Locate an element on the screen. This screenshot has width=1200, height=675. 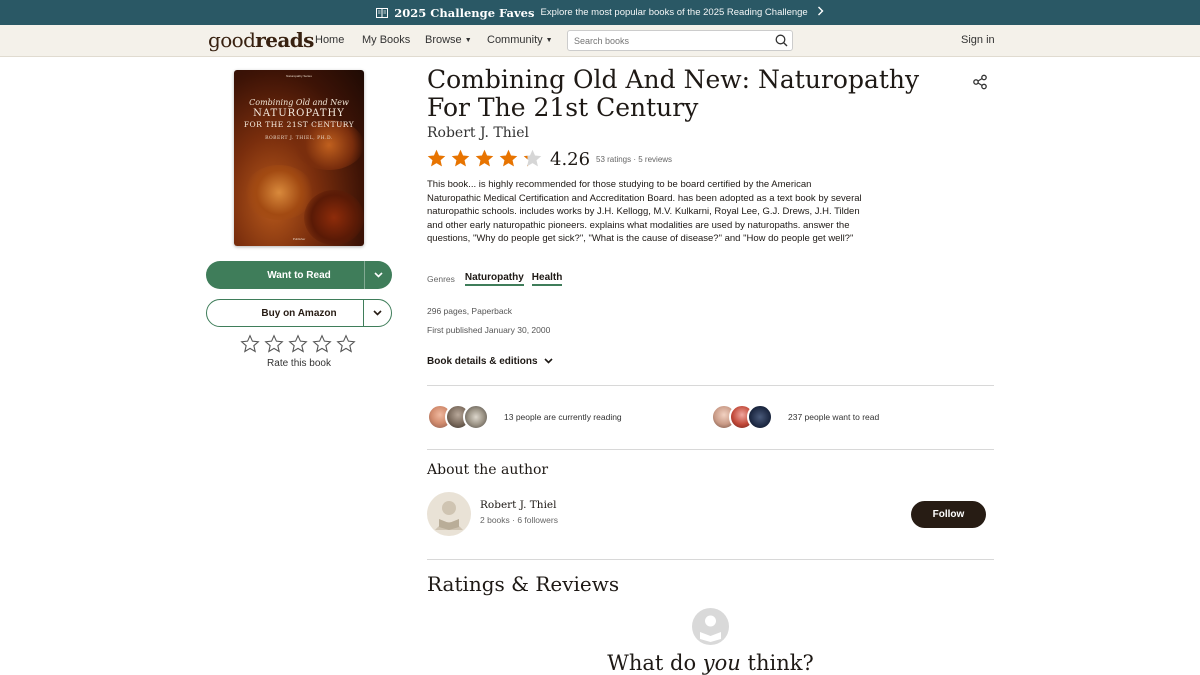
search-box is located at coordinates (680, 40).